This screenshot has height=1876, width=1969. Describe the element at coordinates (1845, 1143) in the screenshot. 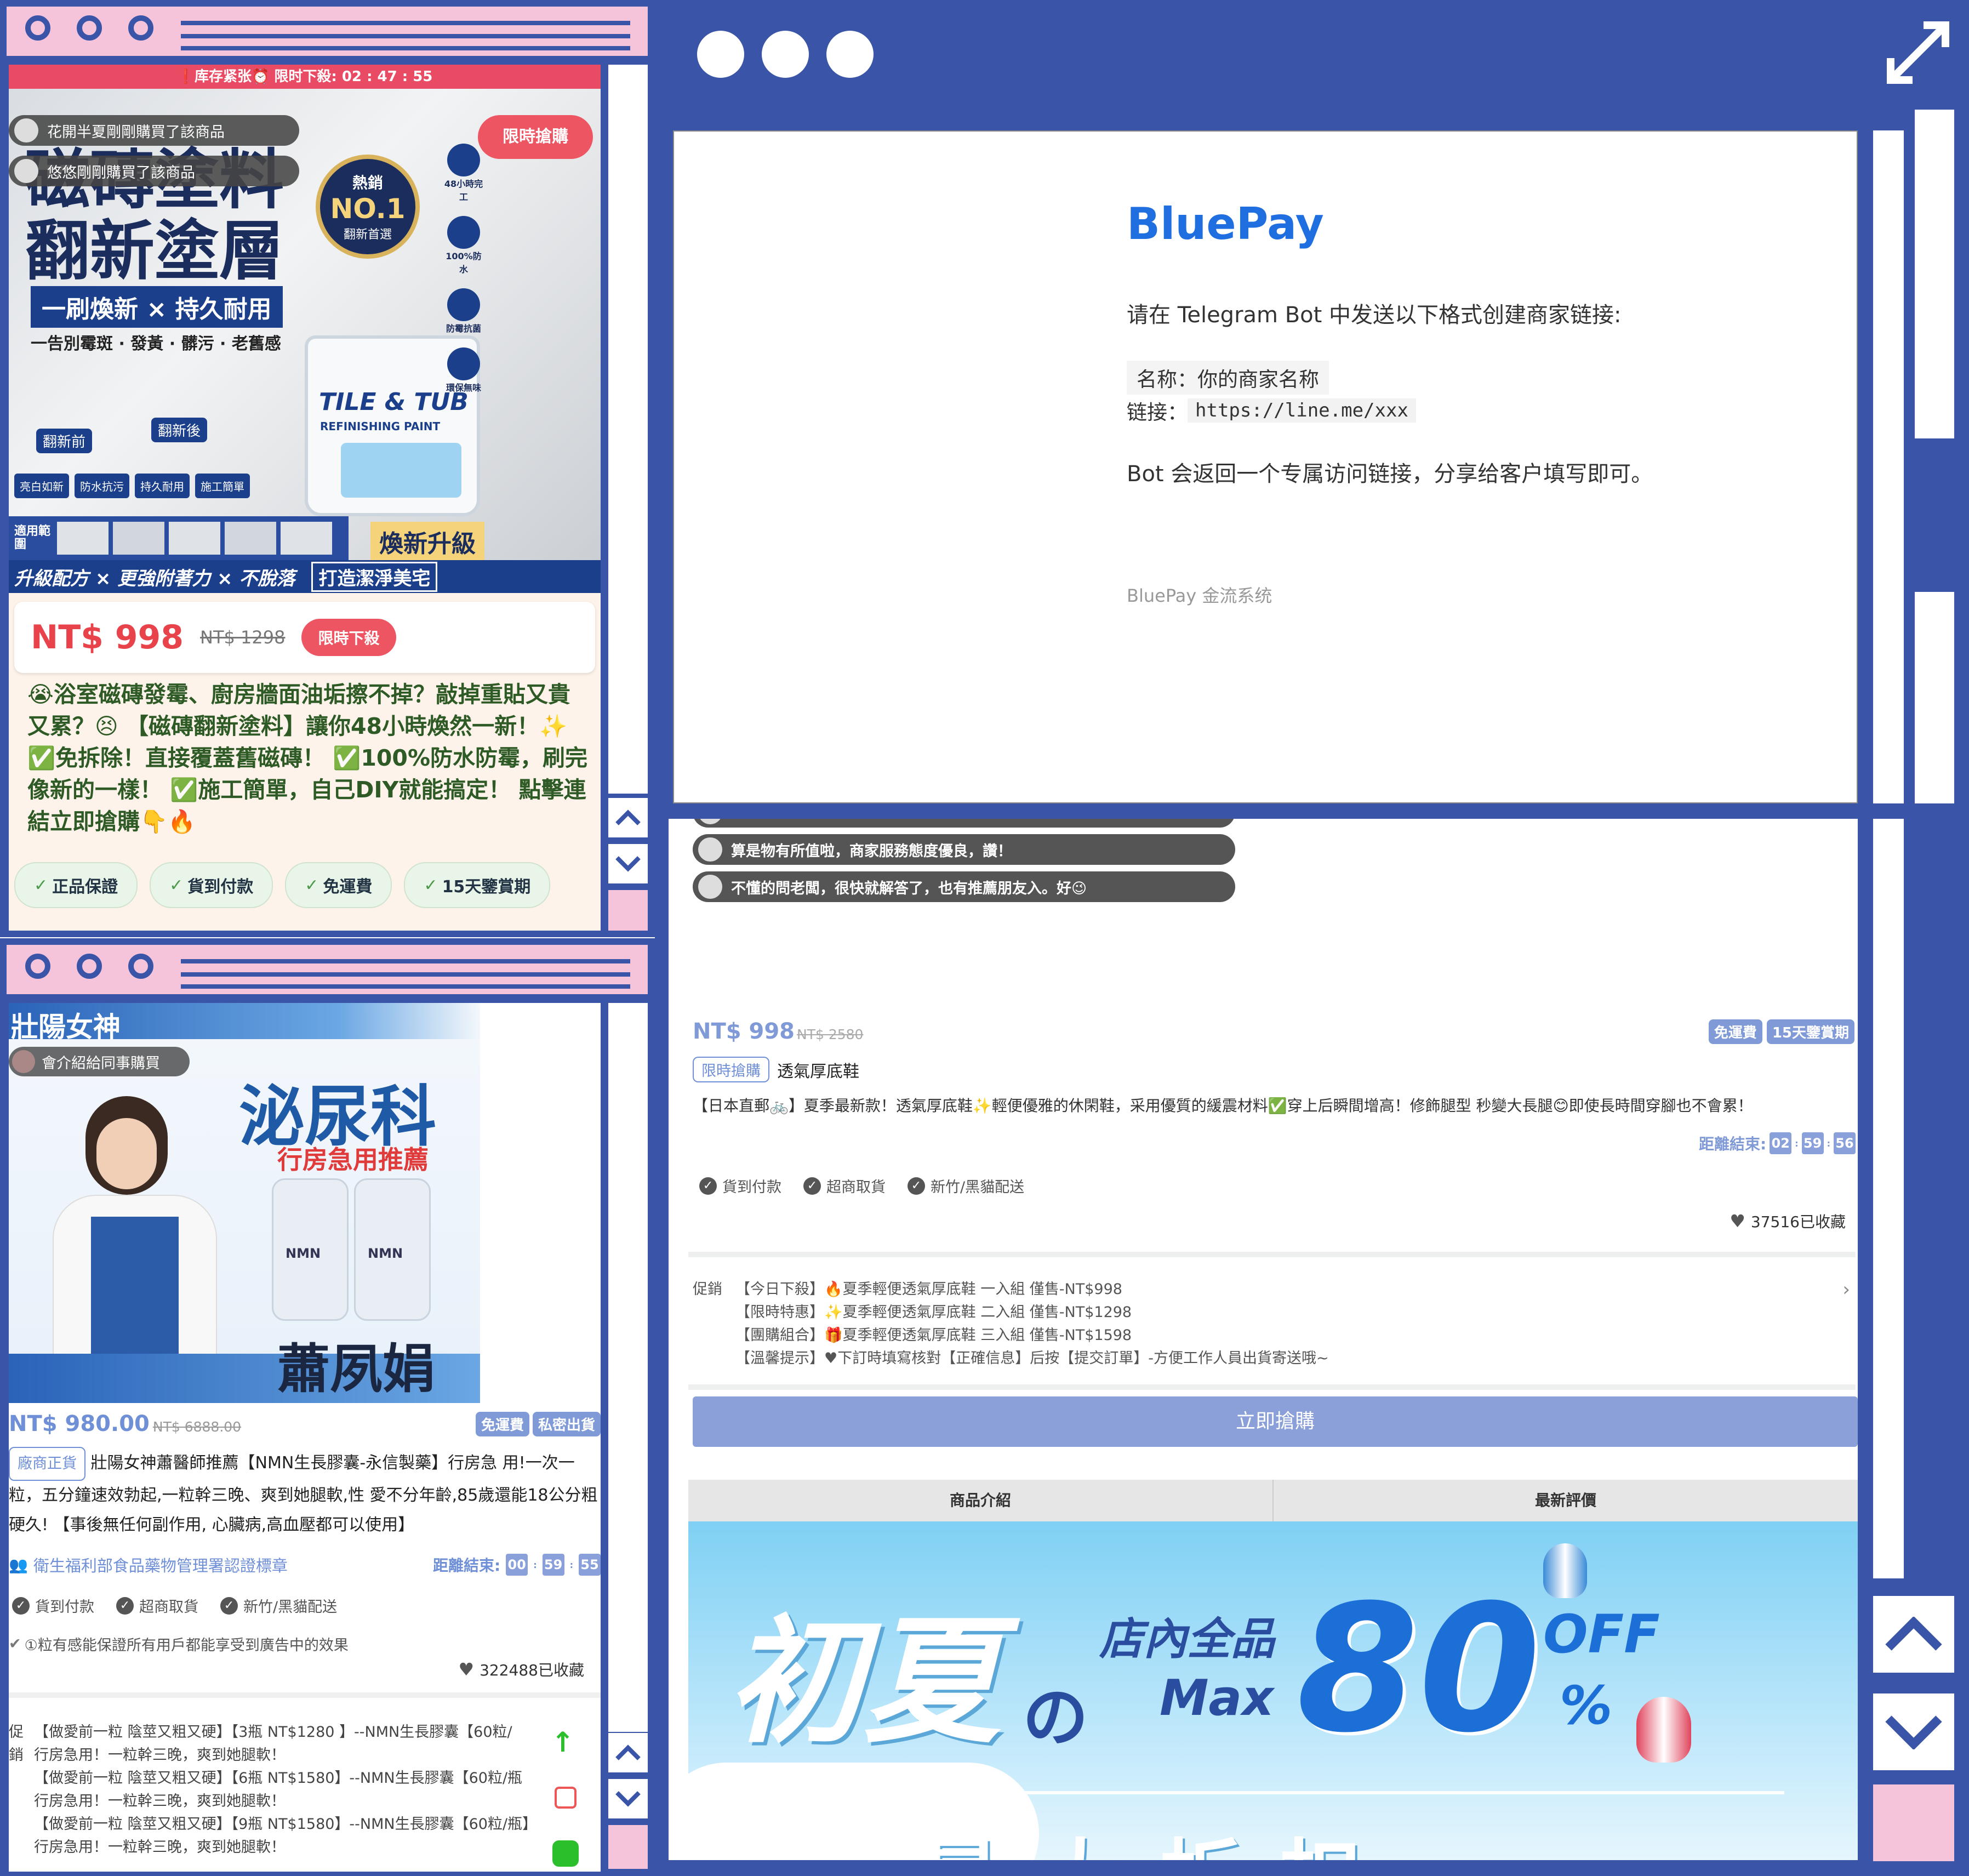

I see `countdown-seconds: 56` at that location.